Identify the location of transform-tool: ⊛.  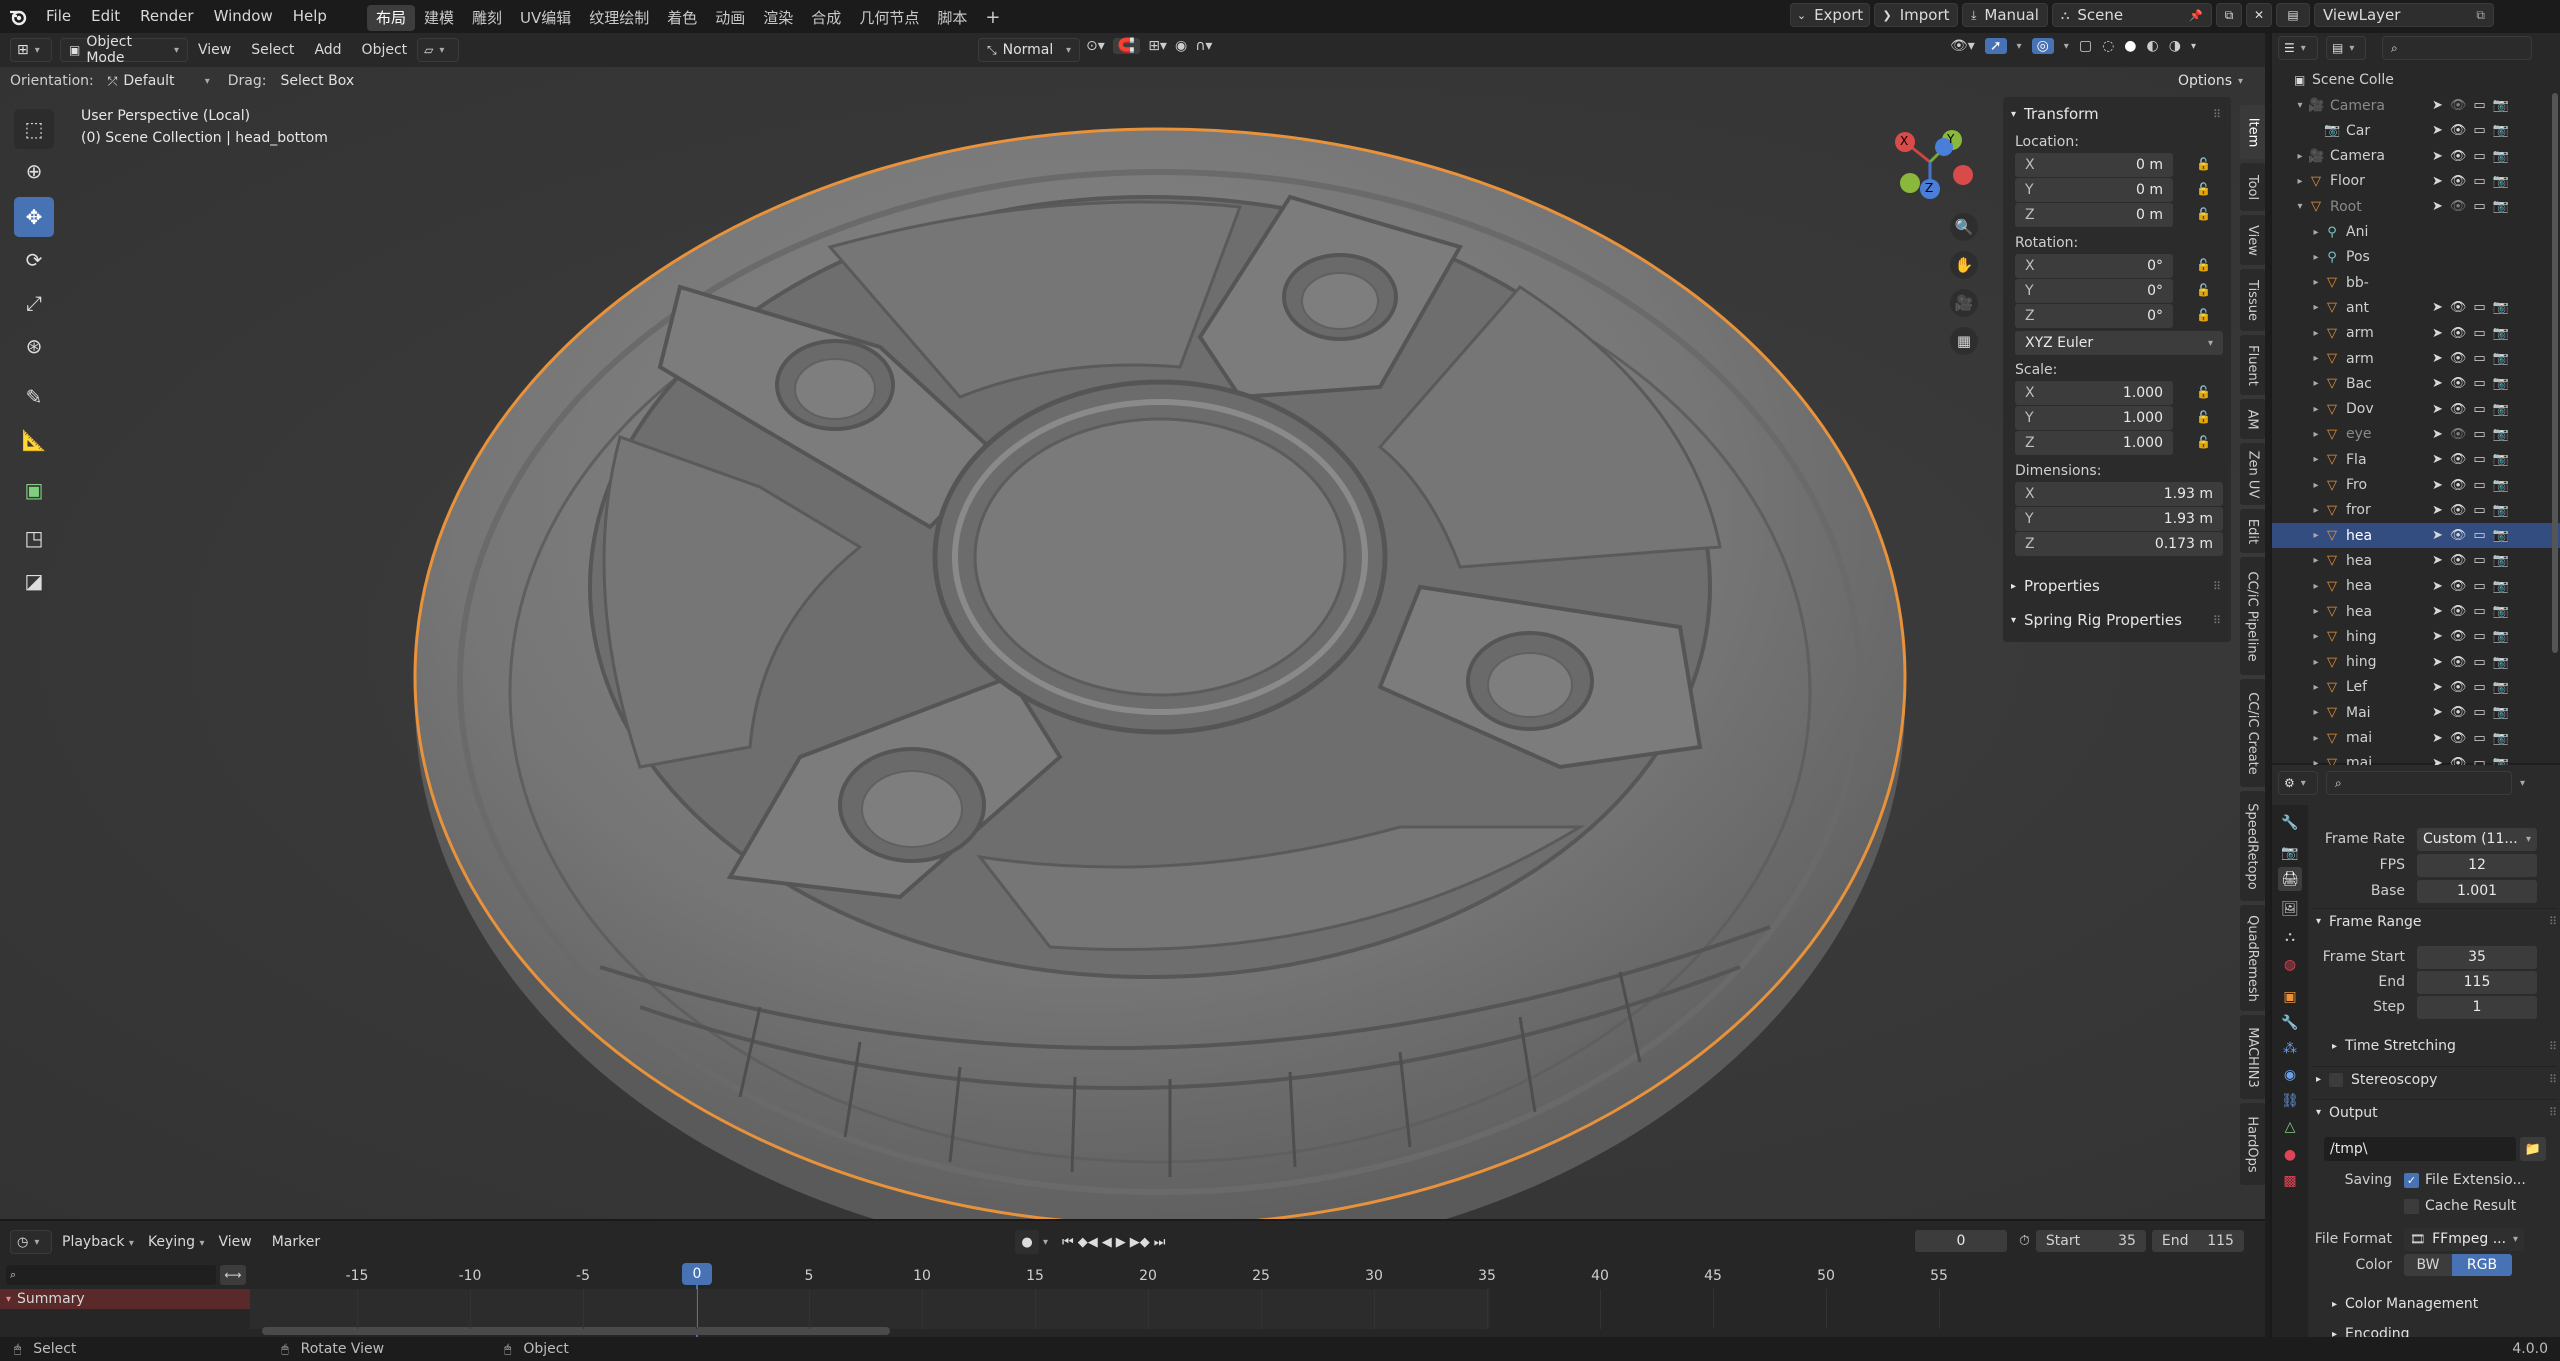
(34, 346).